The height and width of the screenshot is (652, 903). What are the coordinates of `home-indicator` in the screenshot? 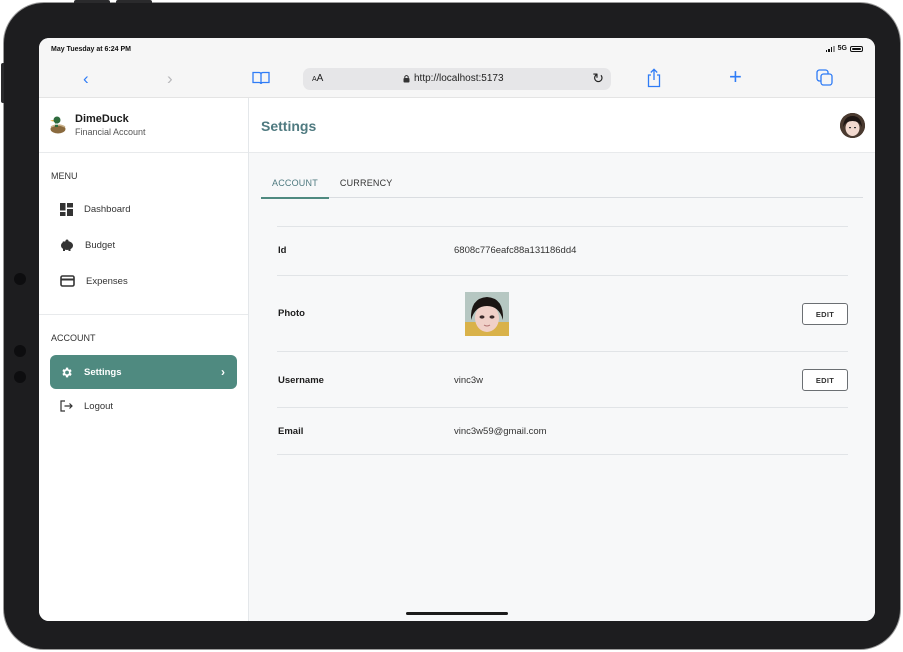 It's located at (457, 613).